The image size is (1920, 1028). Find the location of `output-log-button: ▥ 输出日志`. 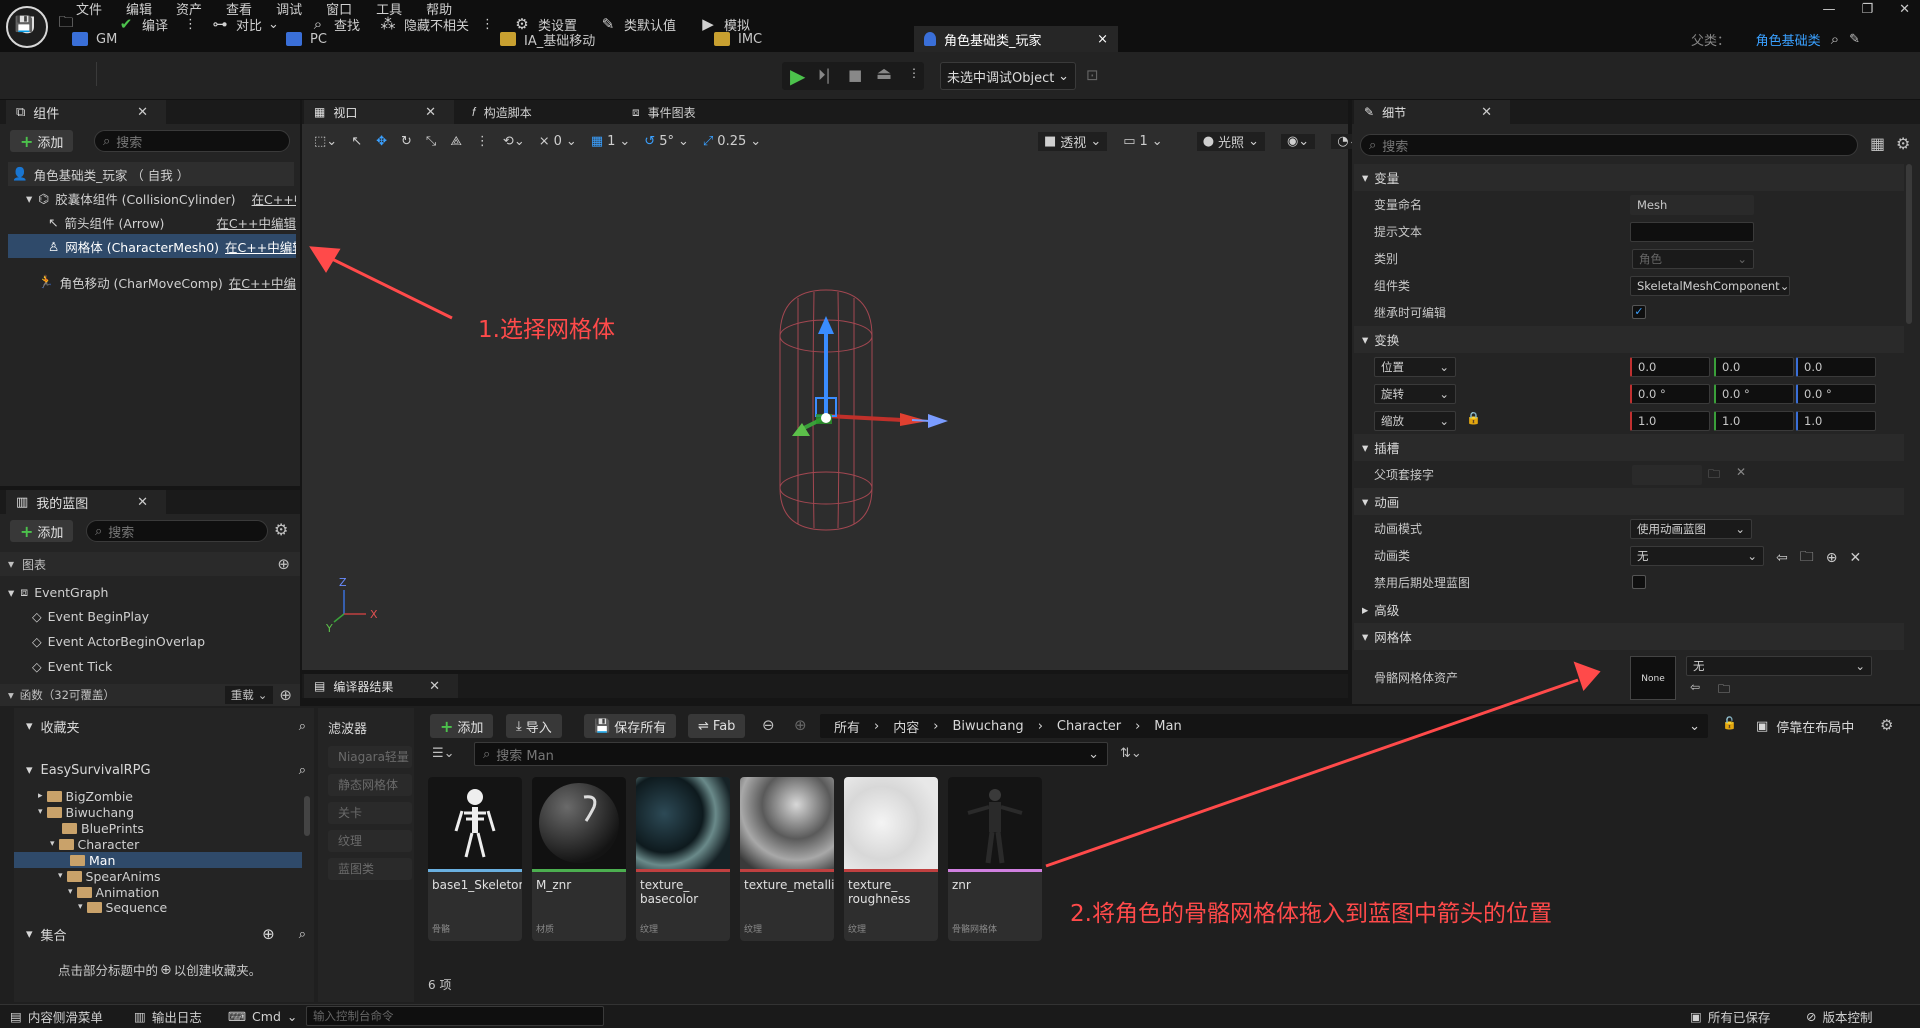

output-log-button: ▥ 输出日志 is located at coordinates (168, 1016).